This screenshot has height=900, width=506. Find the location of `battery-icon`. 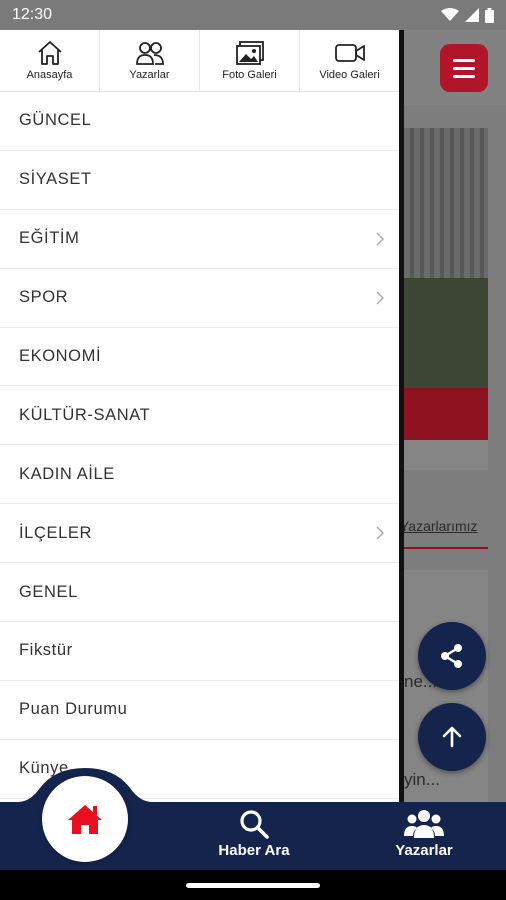

battery-icon is located at coordinates (489, 15).